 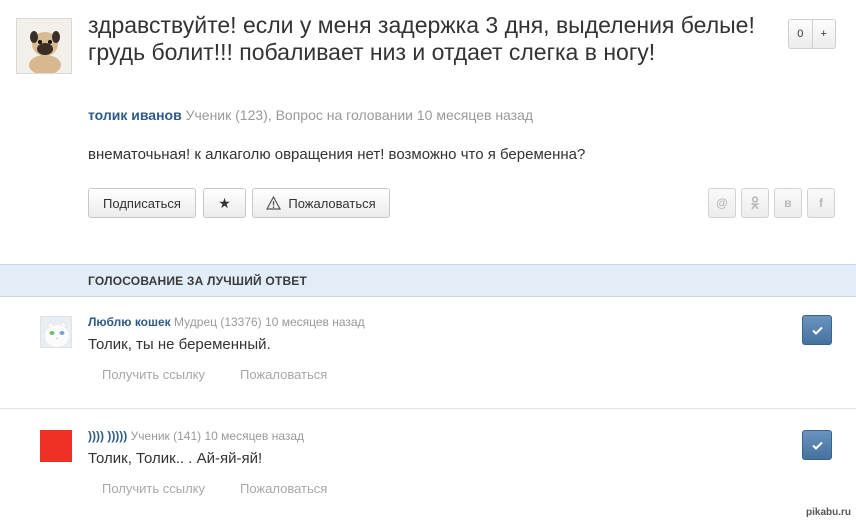 I want to click on answer-text: Толик, Толик.. . Ай-яй-яй!, so click(x=175, y=458).